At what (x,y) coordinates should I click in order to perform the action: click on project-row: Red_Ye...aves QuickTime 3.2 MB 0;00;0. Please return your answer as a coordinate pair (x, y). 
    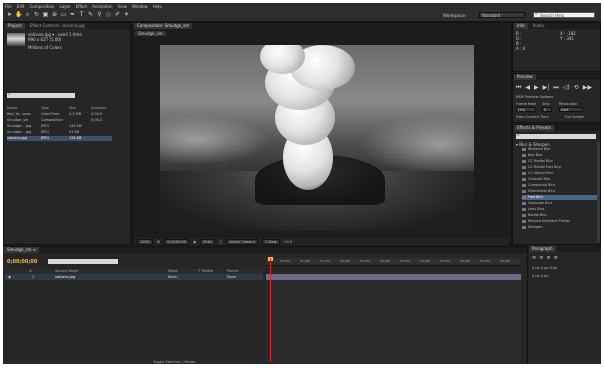
    Looking at the image, I should click on (59, 114).